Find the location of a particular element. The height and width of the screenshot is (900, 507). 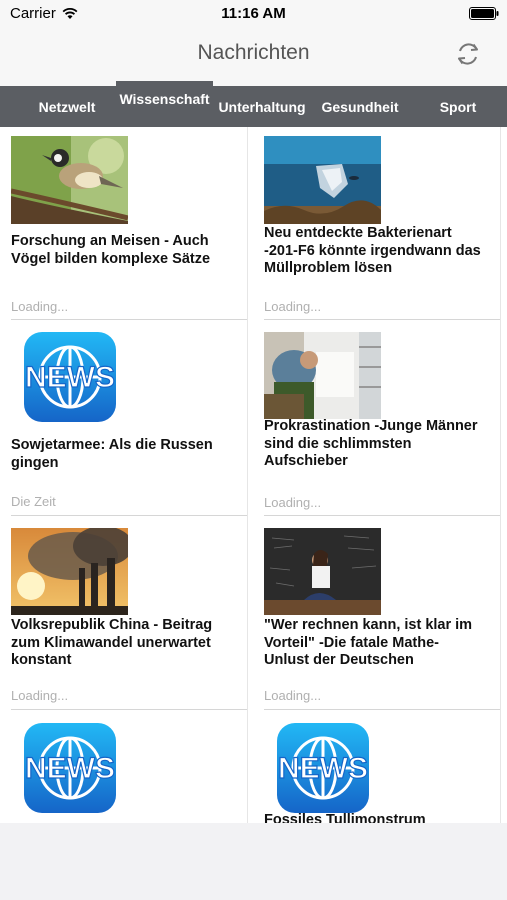

navigation-bar: Nachrichten is located at coordinates (253, 57).